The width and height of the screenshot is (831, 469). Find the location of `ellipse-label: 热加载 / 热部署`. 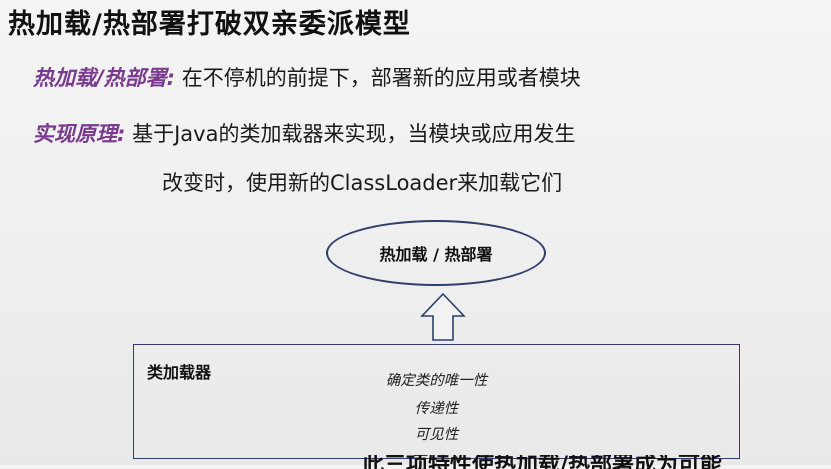

ellipse-label: 热加载 / 热部署 is located at coordinates (436, 254).